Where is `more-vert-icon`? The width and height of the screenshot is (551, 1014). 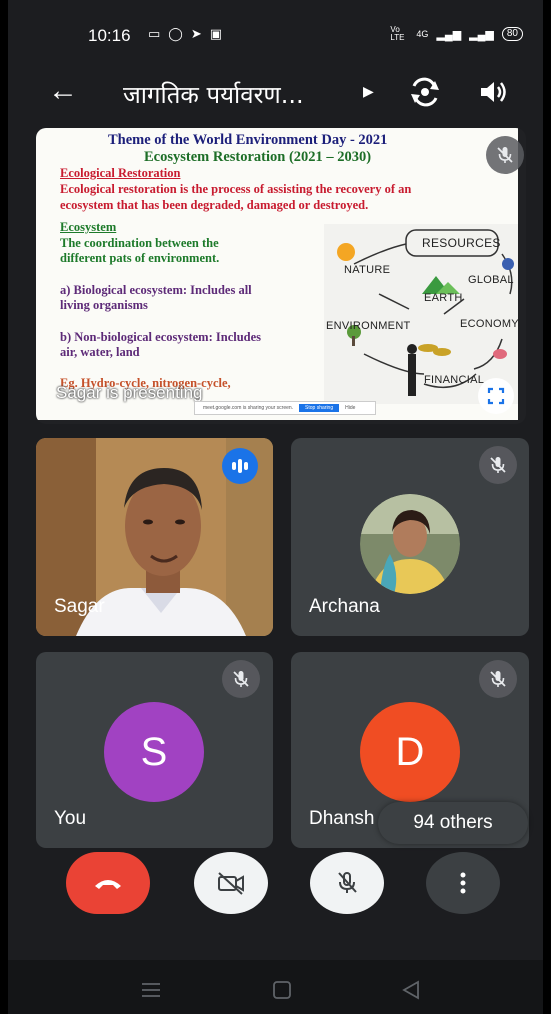 more-vert-icon is located at coordinates (463, 883).